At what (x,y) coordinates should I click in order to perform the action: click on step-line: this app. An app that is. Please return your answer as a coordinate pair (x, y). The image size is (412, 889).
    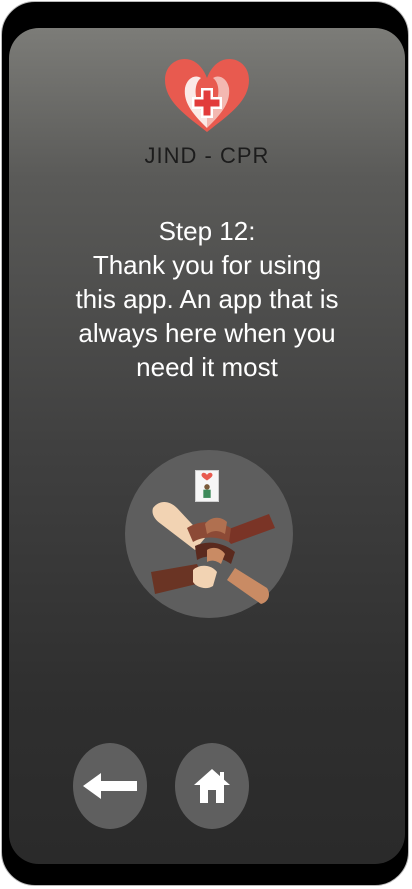
    Looking at the image, I should click on (207, 299).